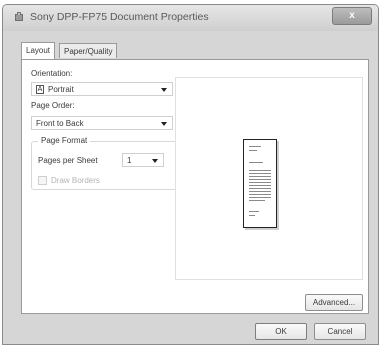 The width and height of the screenshot is (383, 347). I want to click on orientation-value: Portrait, so click(61, 89).